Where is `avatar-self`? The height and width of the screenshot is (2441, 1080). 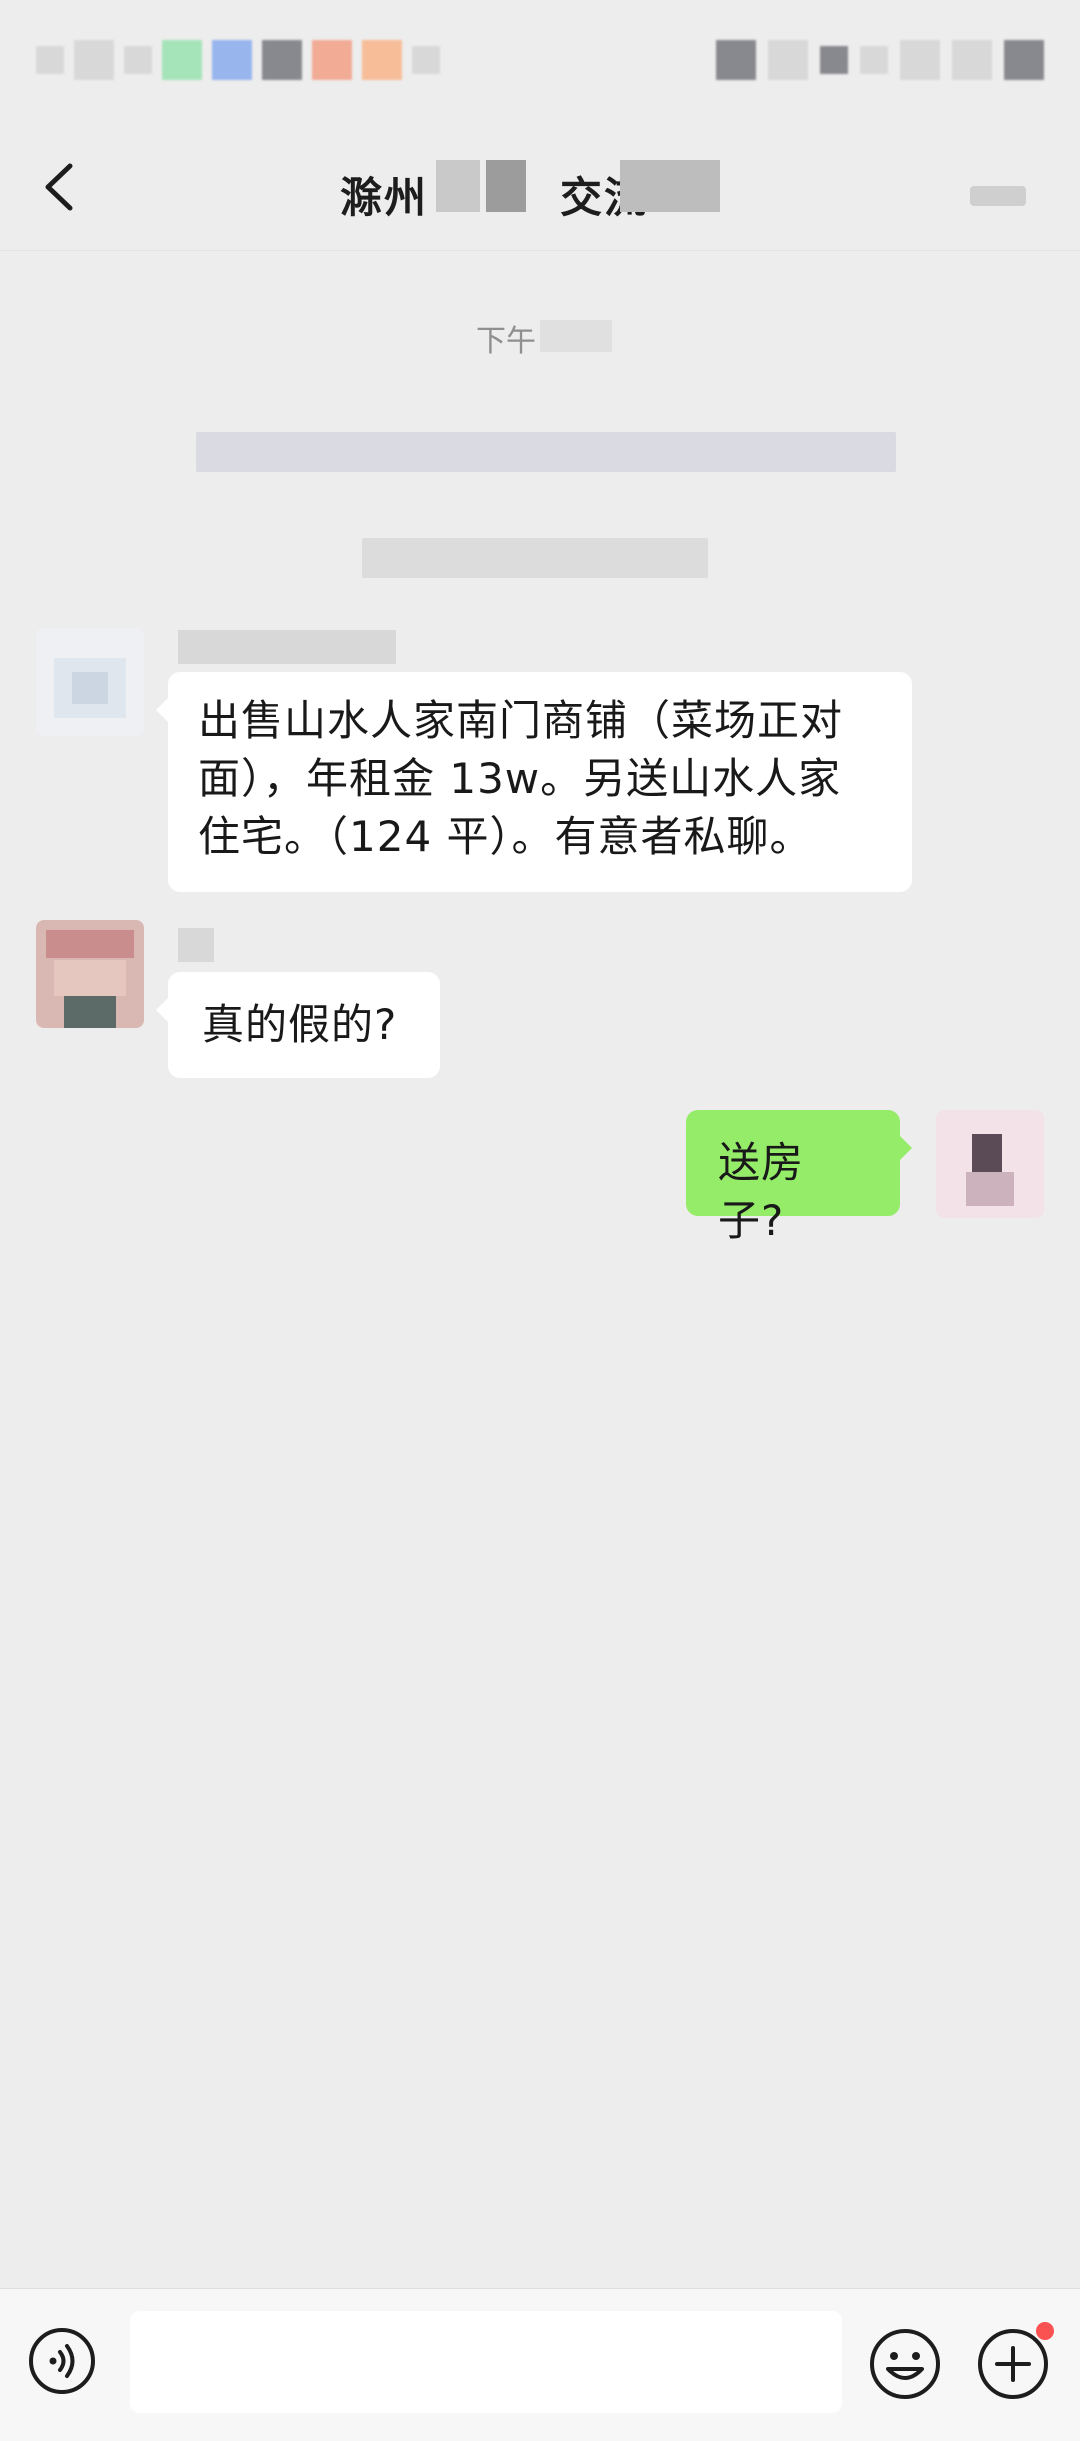
avatar-self is located at coordinates (990, 1164).